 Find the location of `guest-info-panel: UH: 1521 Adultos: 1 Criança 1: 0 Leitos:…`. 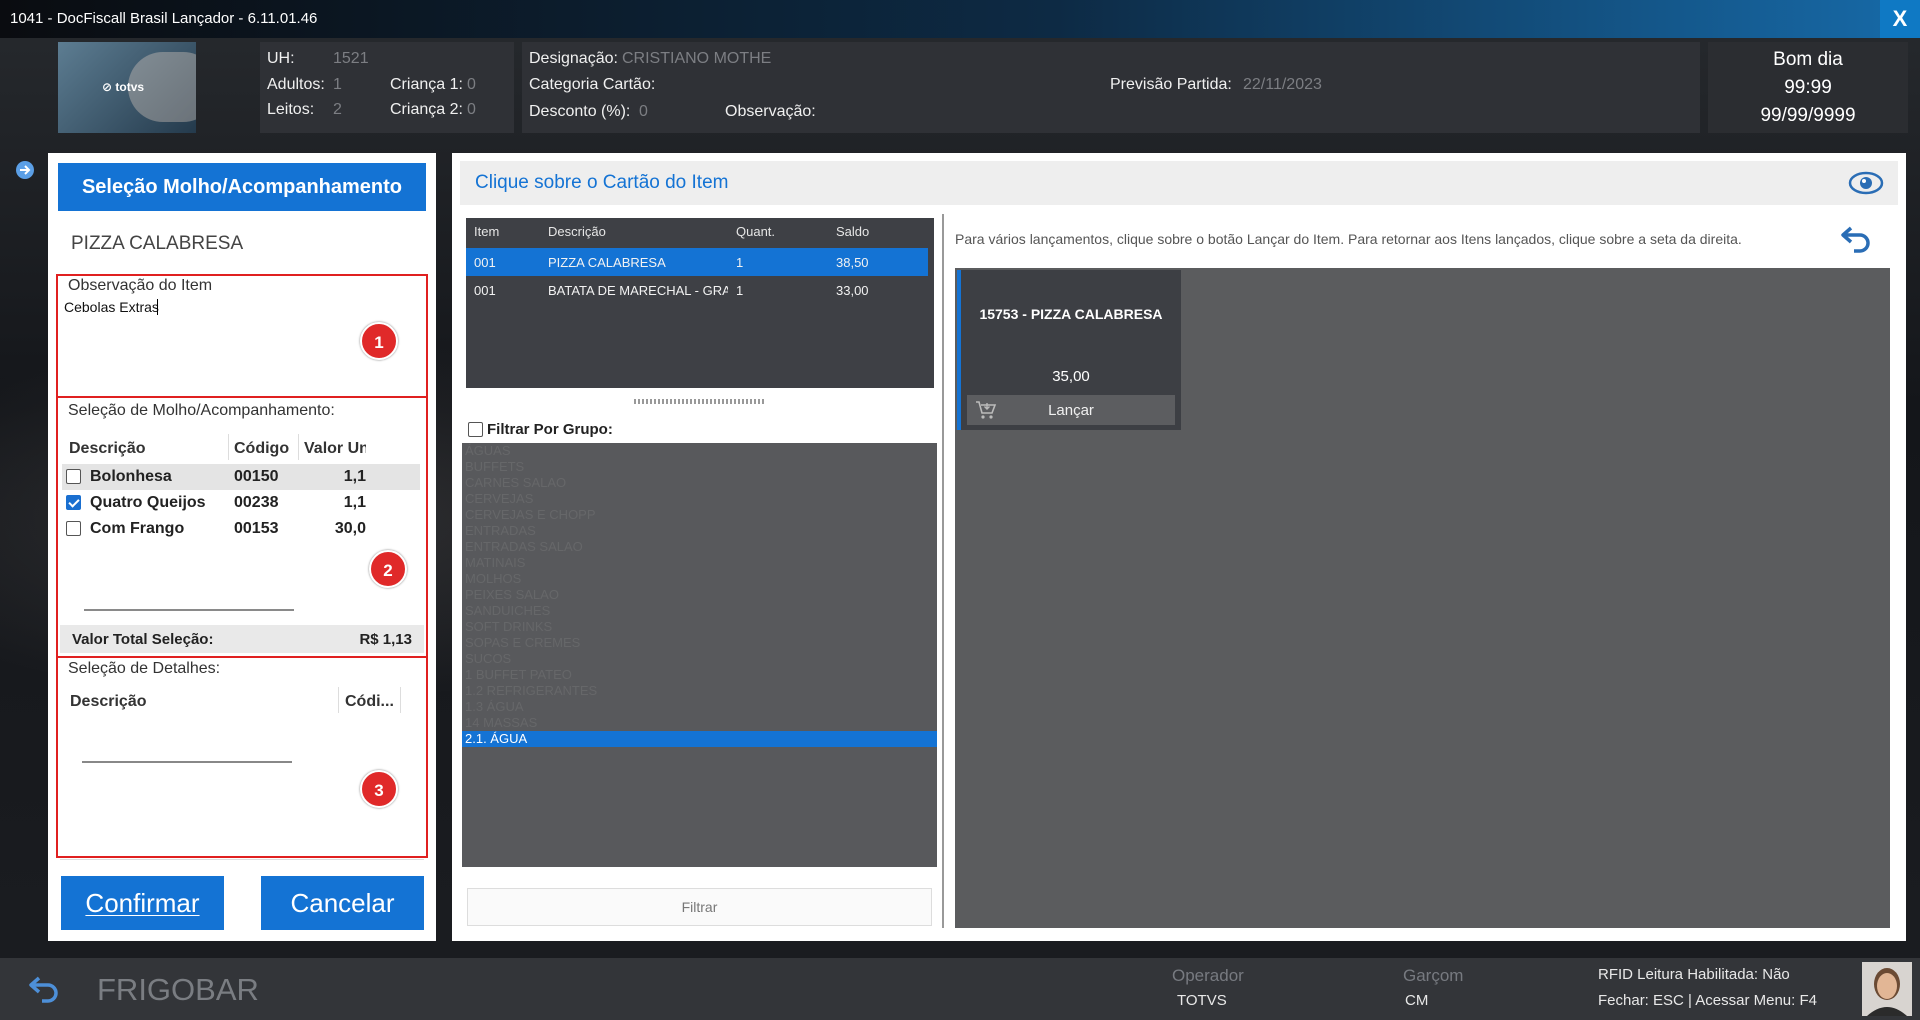

guest-info-panel: UH: 1521 Adultos: 1 Criança 1: 0 Leitos:… is located at coordinates (387, 87).